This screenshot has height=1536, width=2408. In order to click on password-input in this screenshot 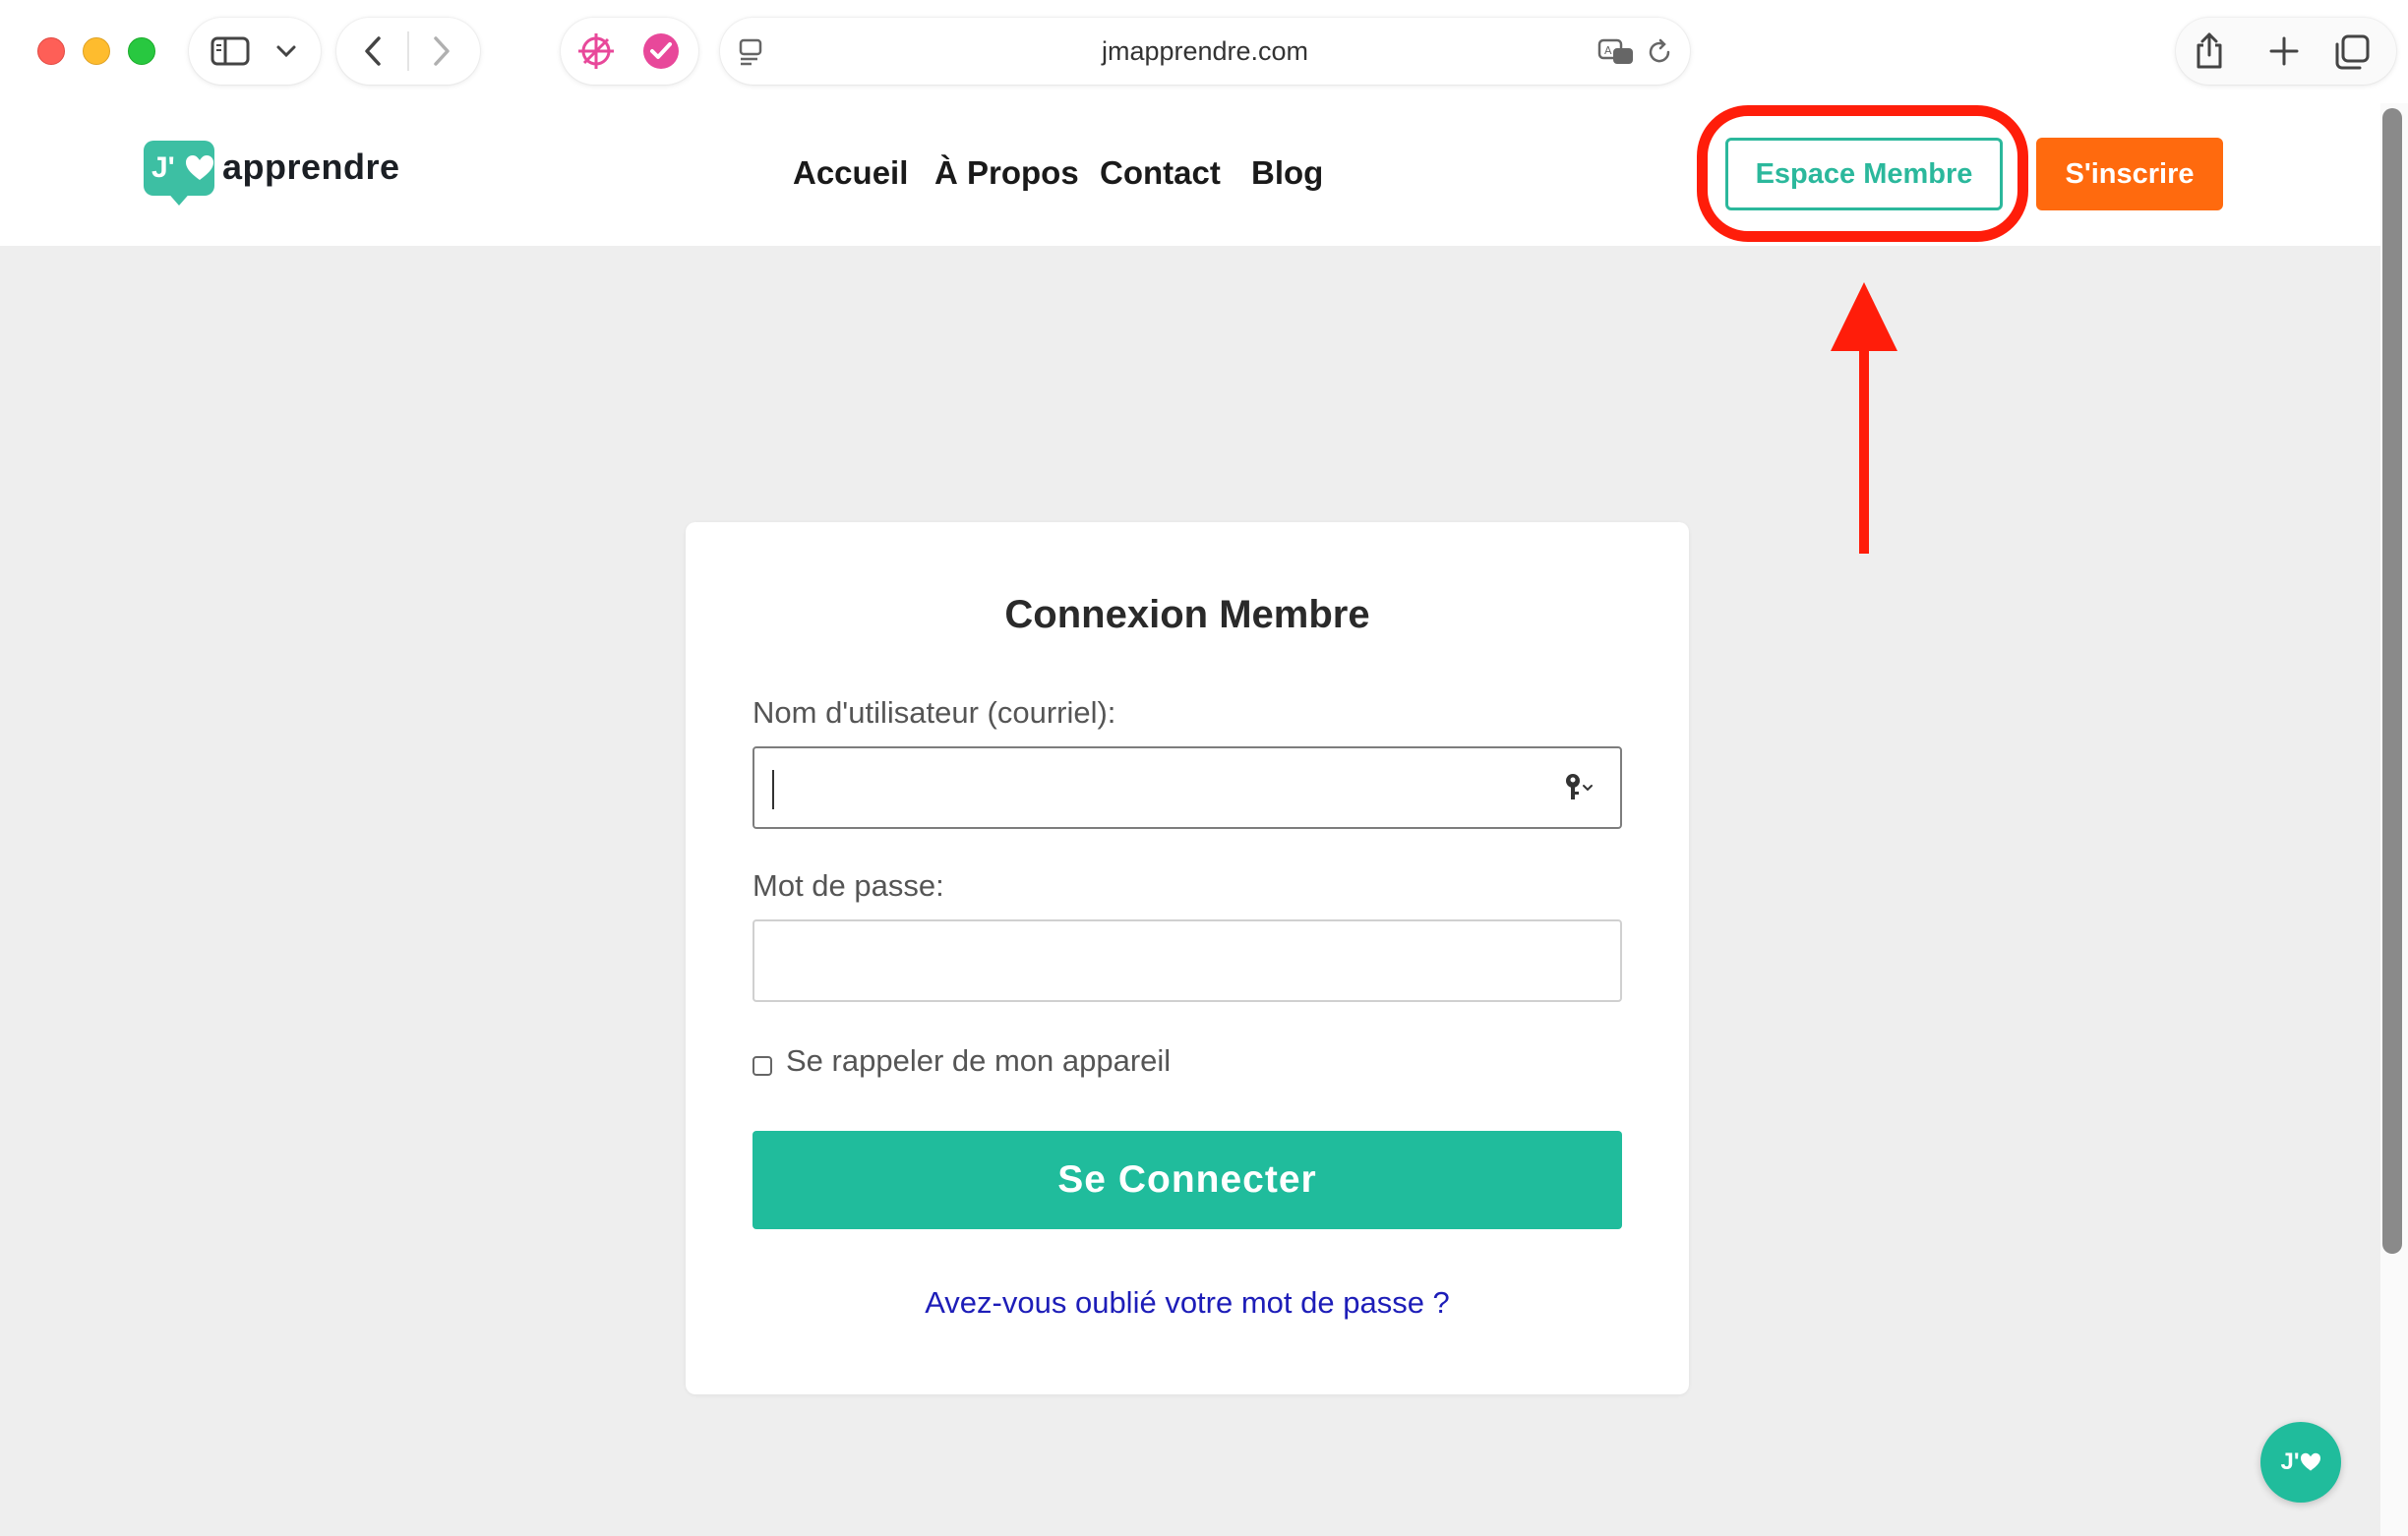, I will do `click(1187, 960)`.